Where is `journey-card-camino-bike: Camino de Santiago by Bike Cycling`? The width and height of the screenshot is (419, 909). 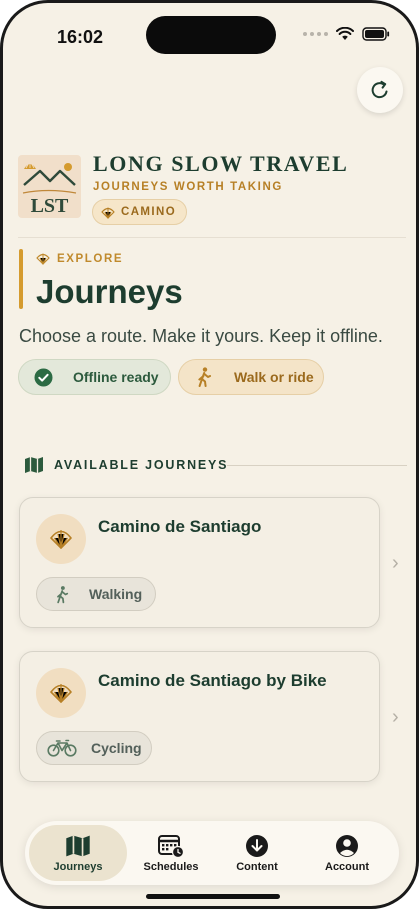
journey-card-camino-bike: Camino de Santiago by Bike Cycling is located at coordinates (199, 716).